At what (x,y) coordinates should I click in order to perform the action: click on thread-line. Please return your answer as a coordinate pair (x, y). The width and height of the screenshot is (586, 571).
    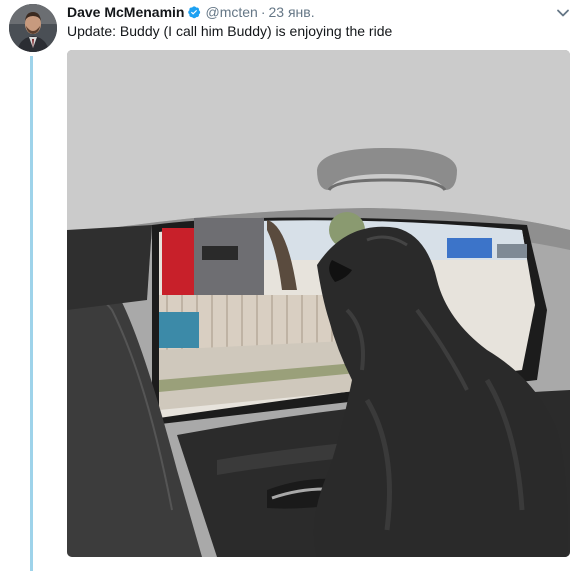
    Looking at the image, I should click on (31, 313).